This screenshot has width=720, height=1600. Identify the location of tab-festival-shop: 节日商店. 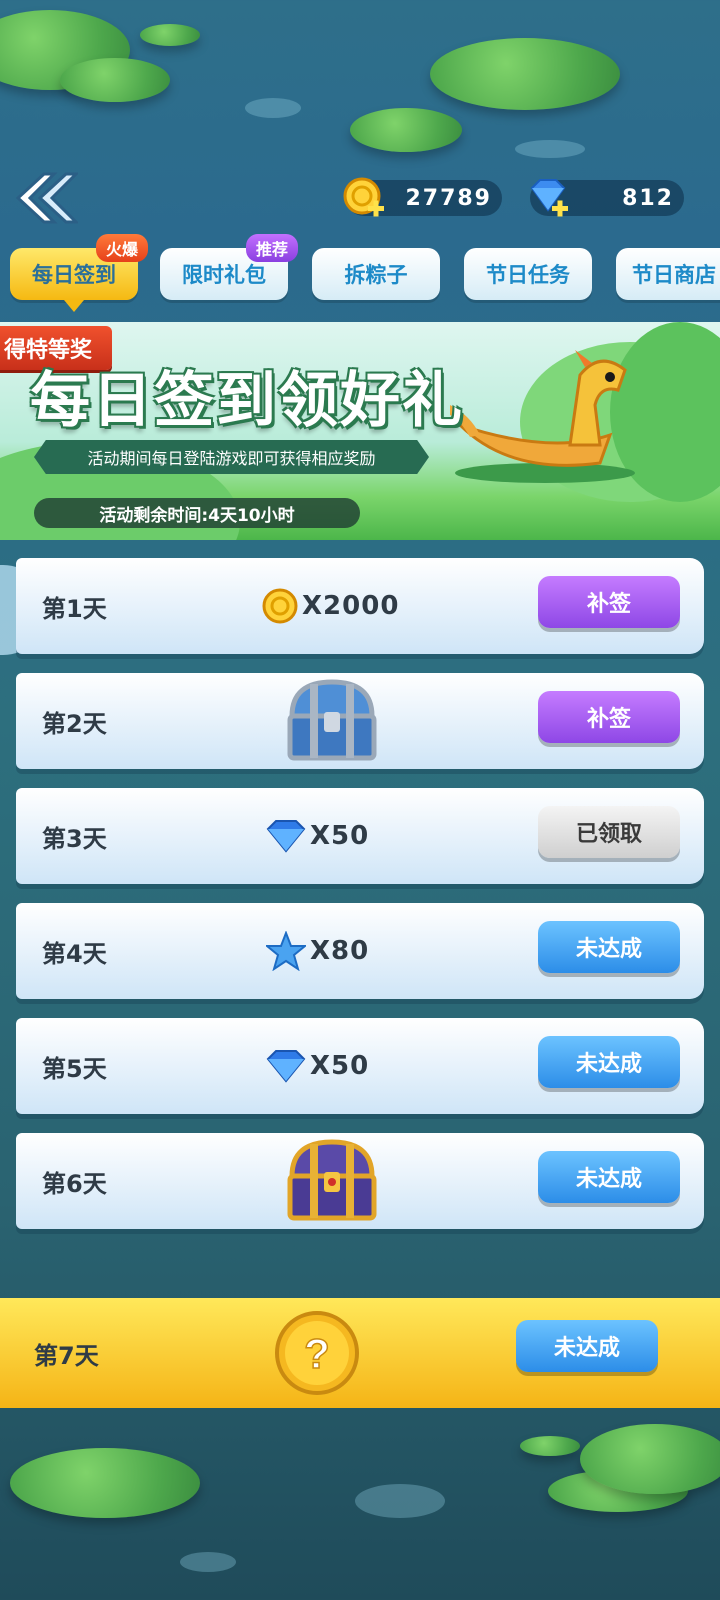
(668, 274).